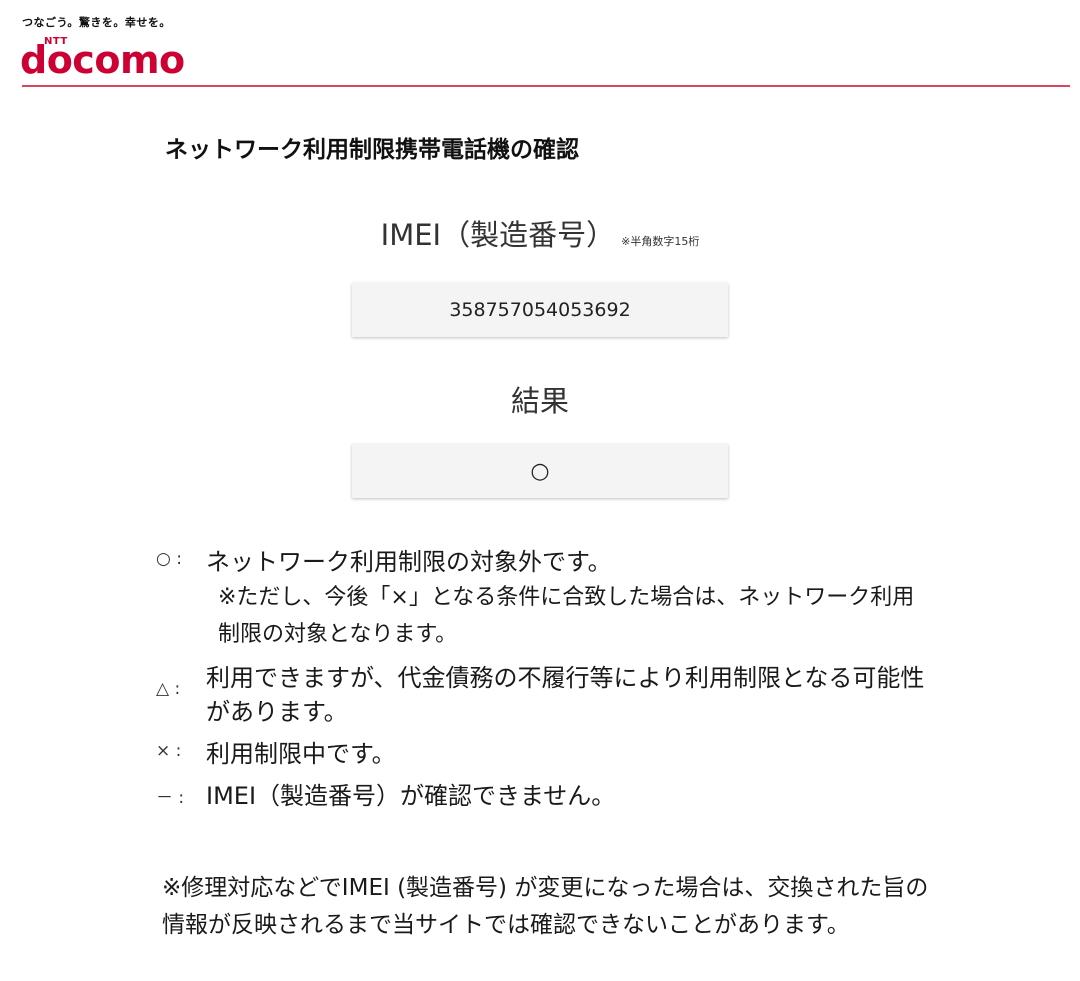 This screenshot has width=1080, height=981. What do you see at coordinates (540, 44) in the screenshot?
I see `site-header: つなごう。驚きを。幸せを。 NTT docomo` at bounding box center [540, 44].